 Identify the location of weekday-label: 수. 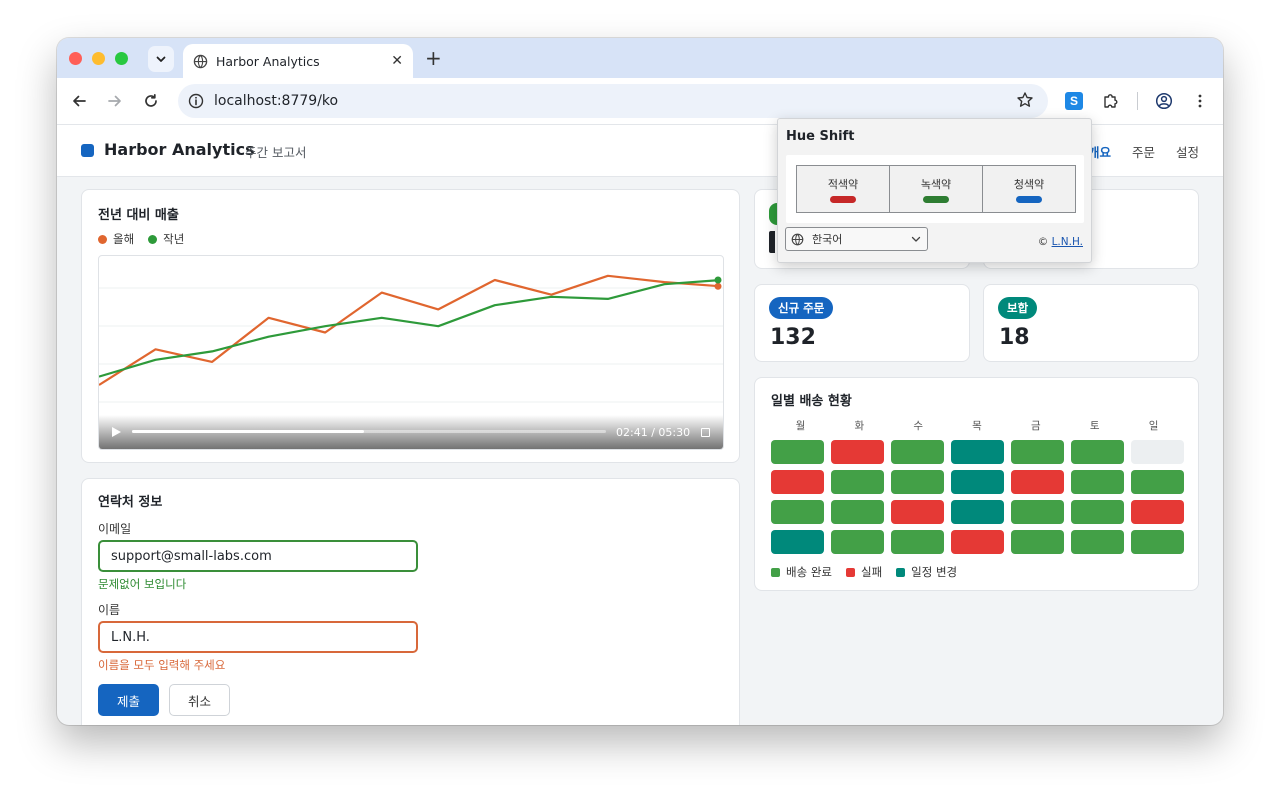
(918, 426).